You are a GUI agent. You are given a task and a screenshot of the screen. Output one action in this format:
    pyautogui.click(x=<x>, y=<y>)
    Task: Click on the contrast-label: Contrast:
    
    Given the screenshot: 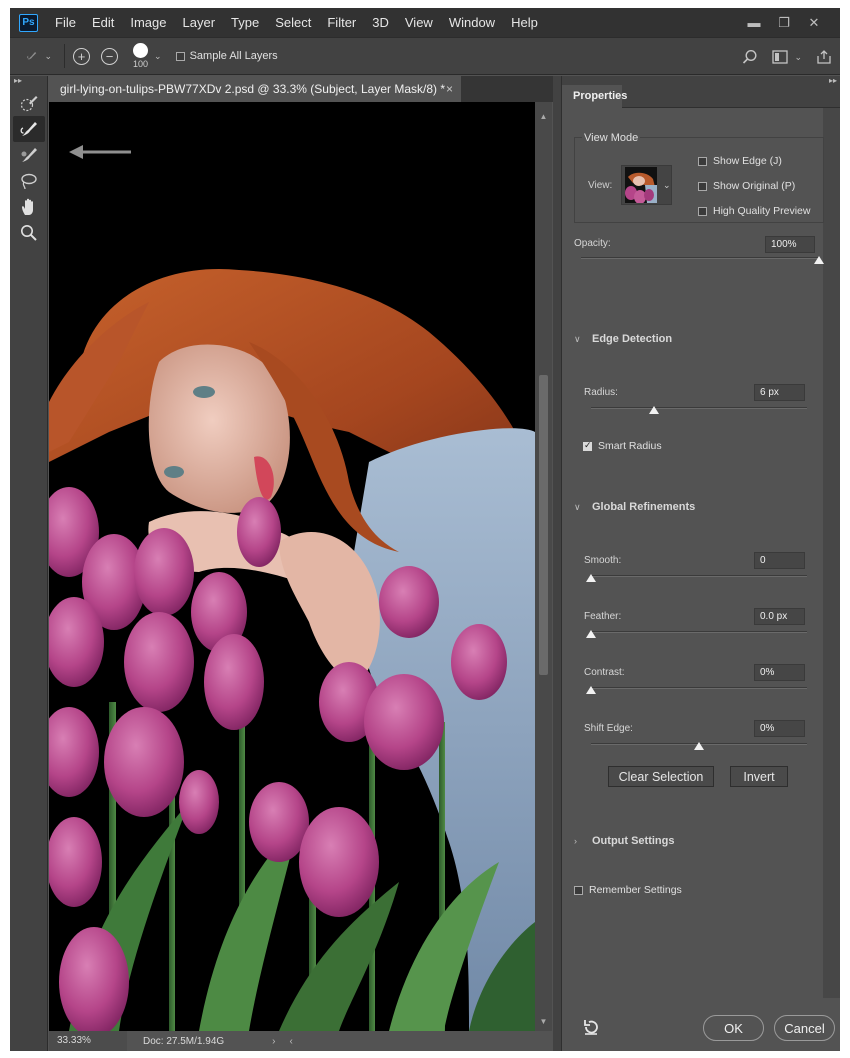 What is the action you would take?
    pyautogui.click(x=604, y=672)
    